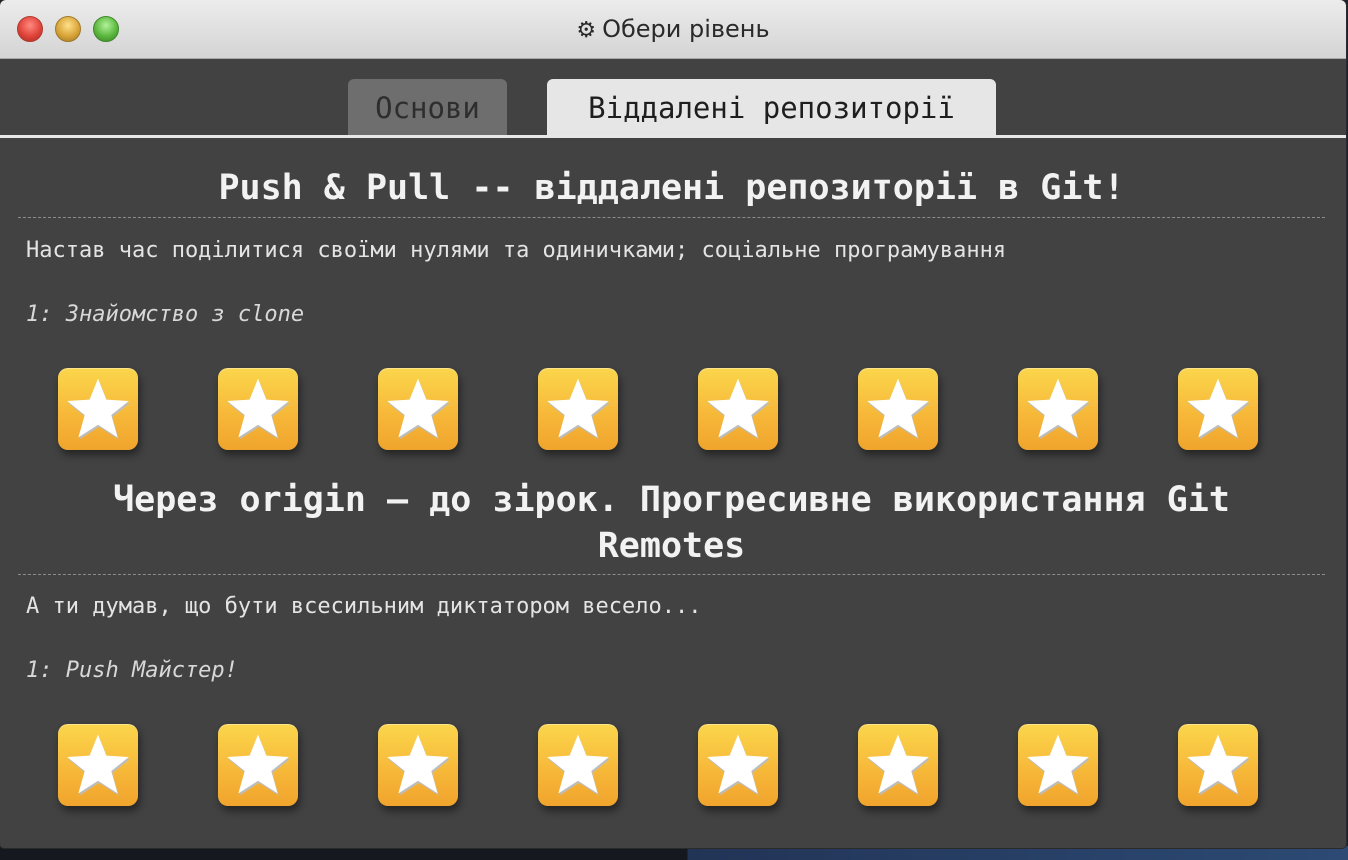 The height and width of the screenshot is (860, 1348). I want to click on level-label: 1: Знайомство з clone, so click(165, 314).